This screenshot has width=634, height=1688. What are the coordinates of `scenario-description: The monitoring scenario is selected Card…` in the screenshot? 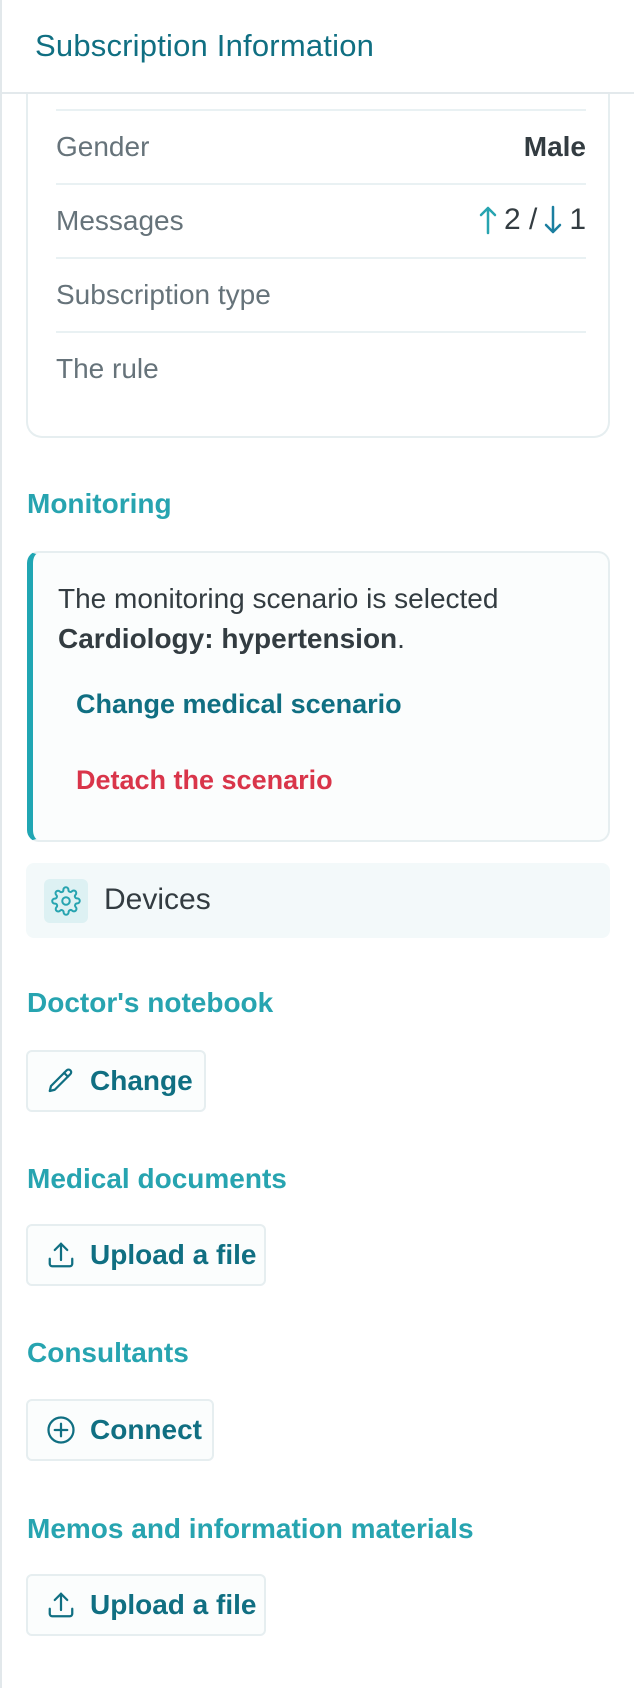 It's located at (318, 619).